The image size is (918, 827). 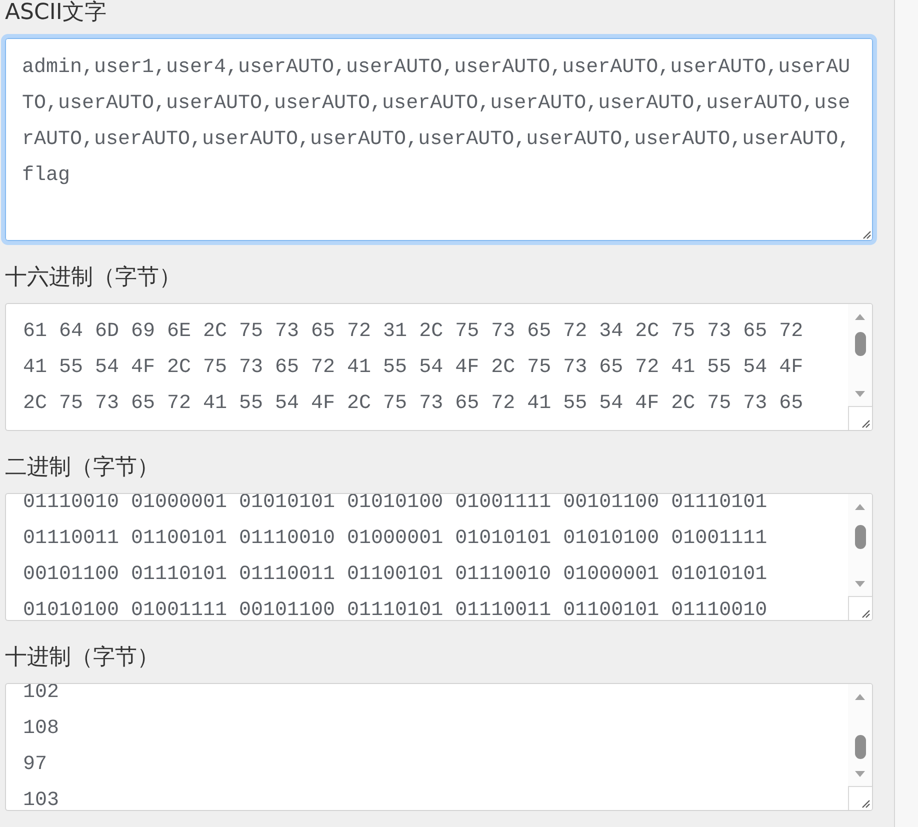 I want to click on field-label: ASCII文字, so click(x=55, y=13).